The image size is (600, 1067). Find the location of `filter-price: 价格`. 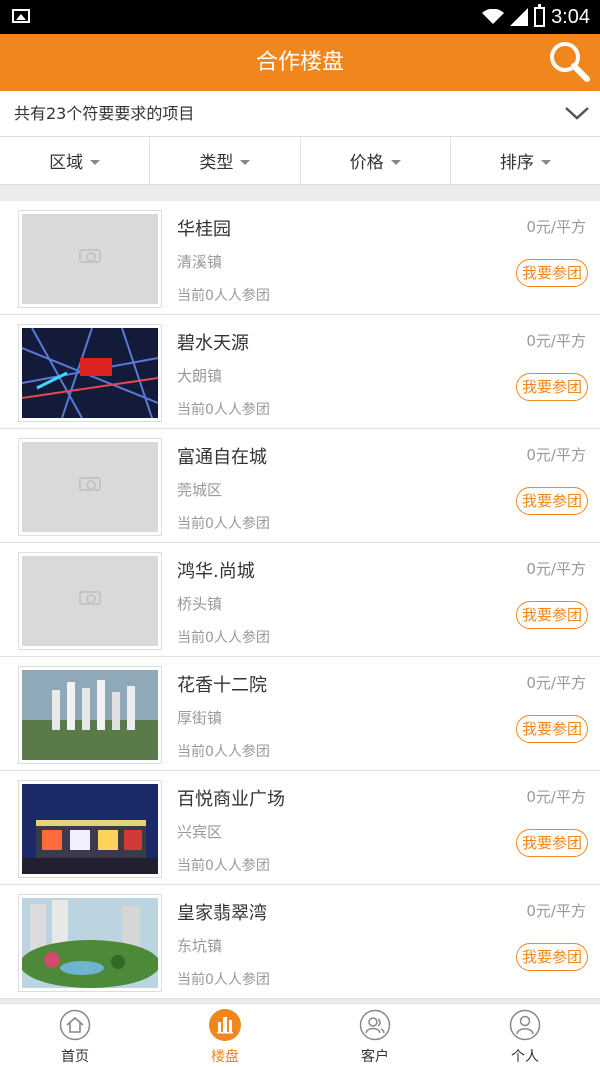

filter-price: 价格 is located at coordinates (376, 160).